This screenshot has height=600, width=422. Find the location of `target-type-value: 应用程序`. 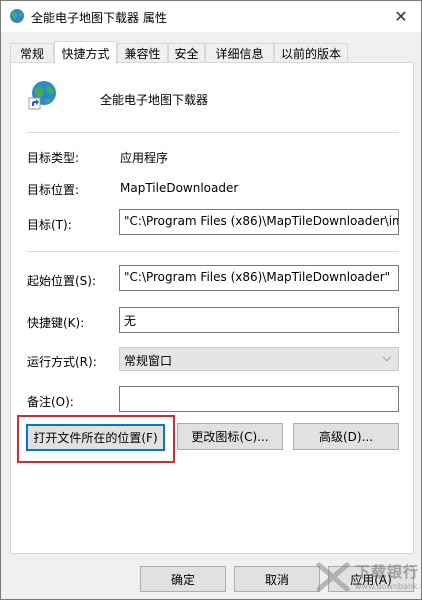

target-type-value: 应用程序 is located at coordinates (144, 158).